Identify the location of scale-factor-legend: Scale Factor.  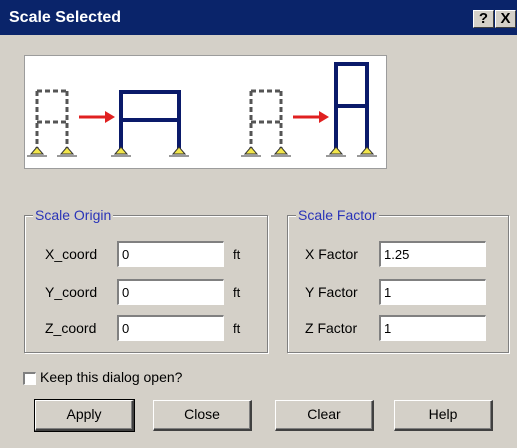
(337, 215).